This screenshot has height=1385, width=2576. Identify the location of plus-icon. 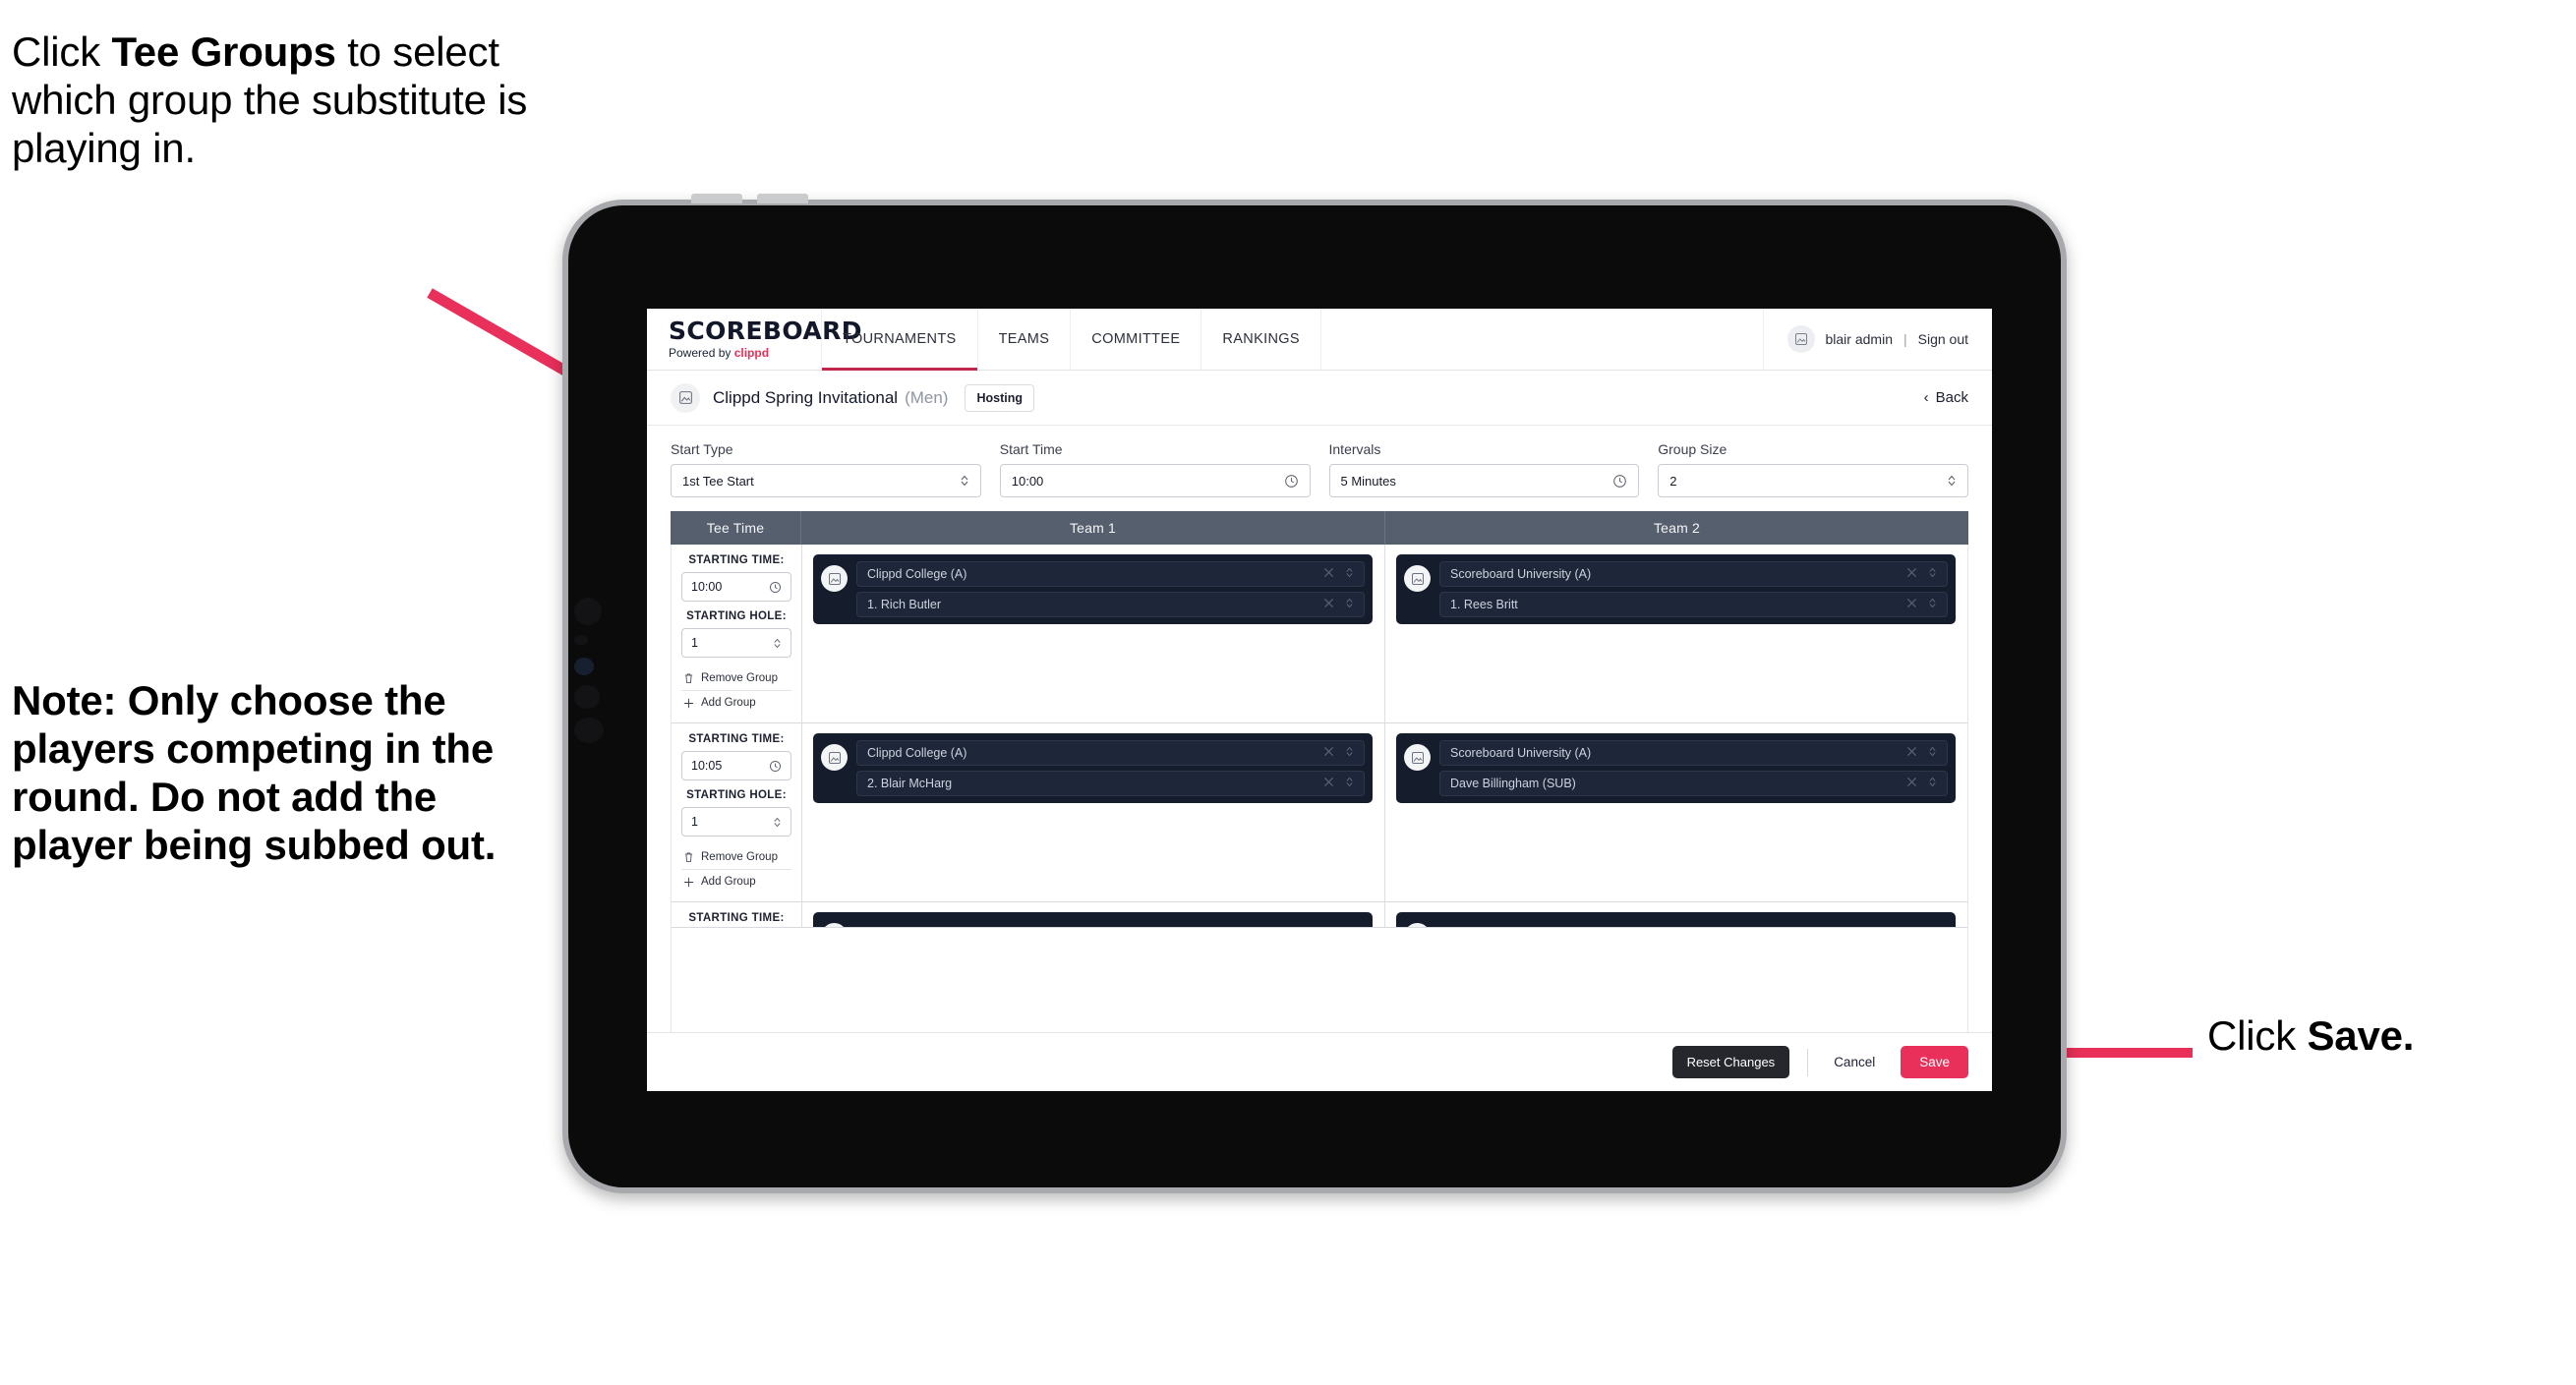
(688, 703).